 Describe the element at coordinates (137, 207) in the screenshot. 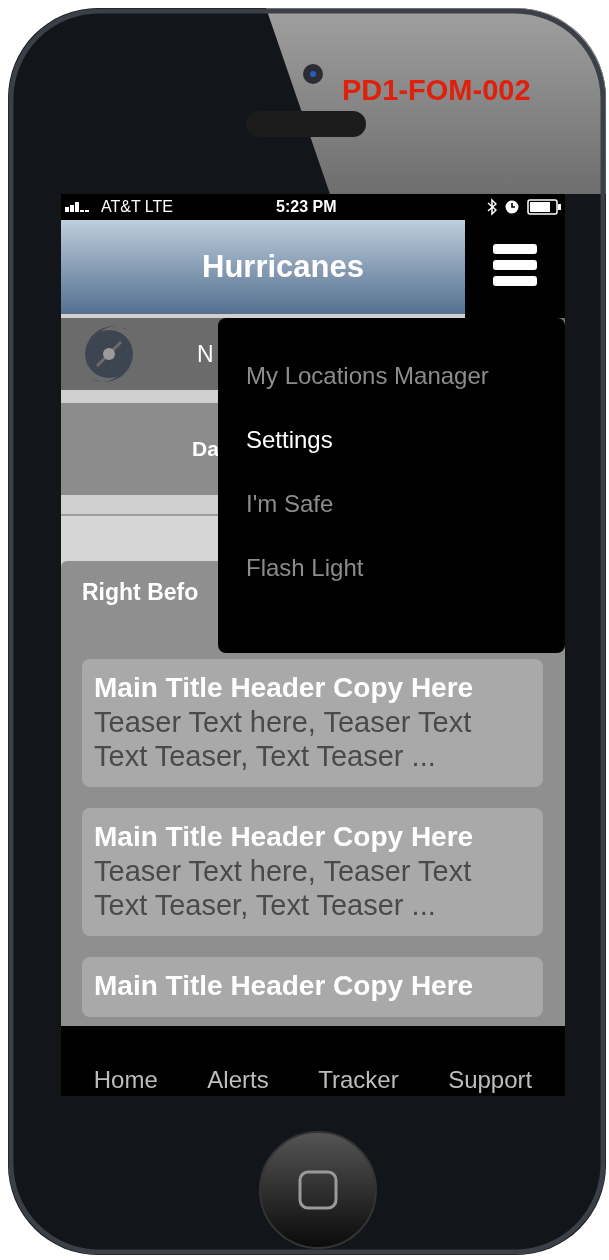

I see `carrier-text: AT&T LTE` at that location.